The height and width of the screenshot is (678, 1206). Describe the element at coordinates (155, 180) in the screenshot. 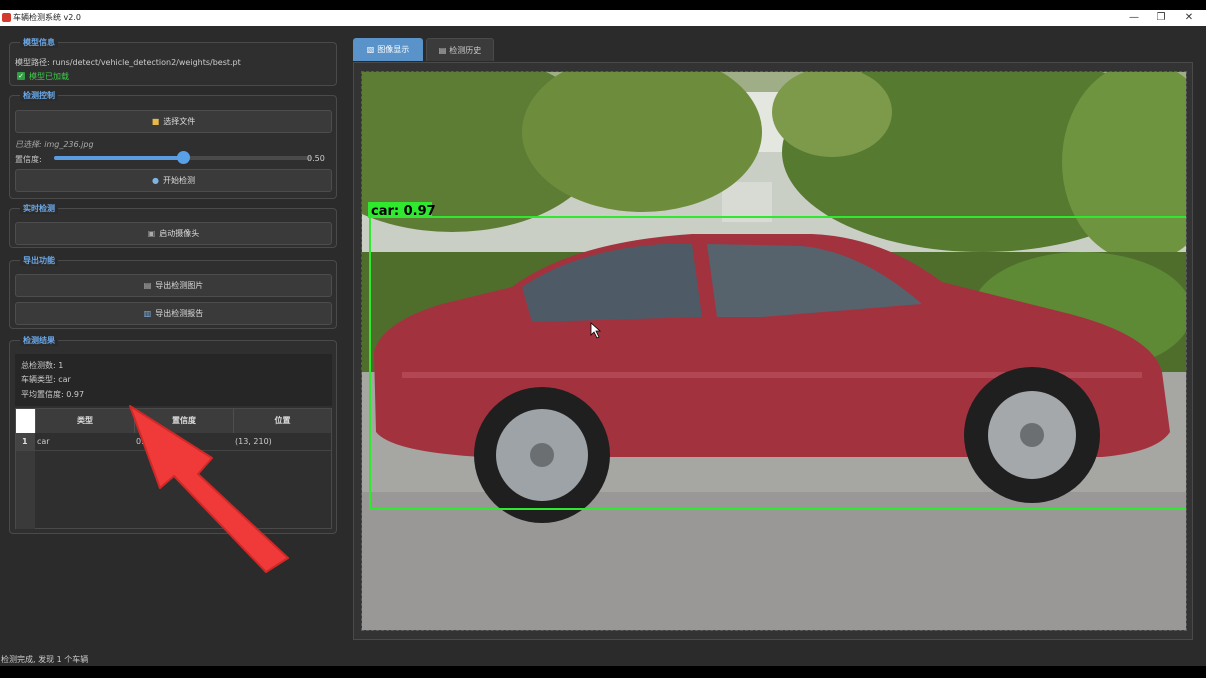

I see `search-icon: ●` at that location.